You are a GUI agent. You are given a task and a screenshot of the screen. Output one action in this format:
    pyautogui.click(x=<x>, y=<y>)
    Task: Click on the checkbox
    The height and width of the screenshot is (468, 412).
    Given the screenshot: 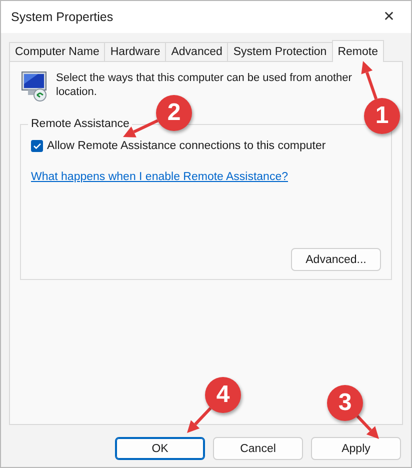 What is the action you would take?
    pyautogui.click(x=37, y=146)
    